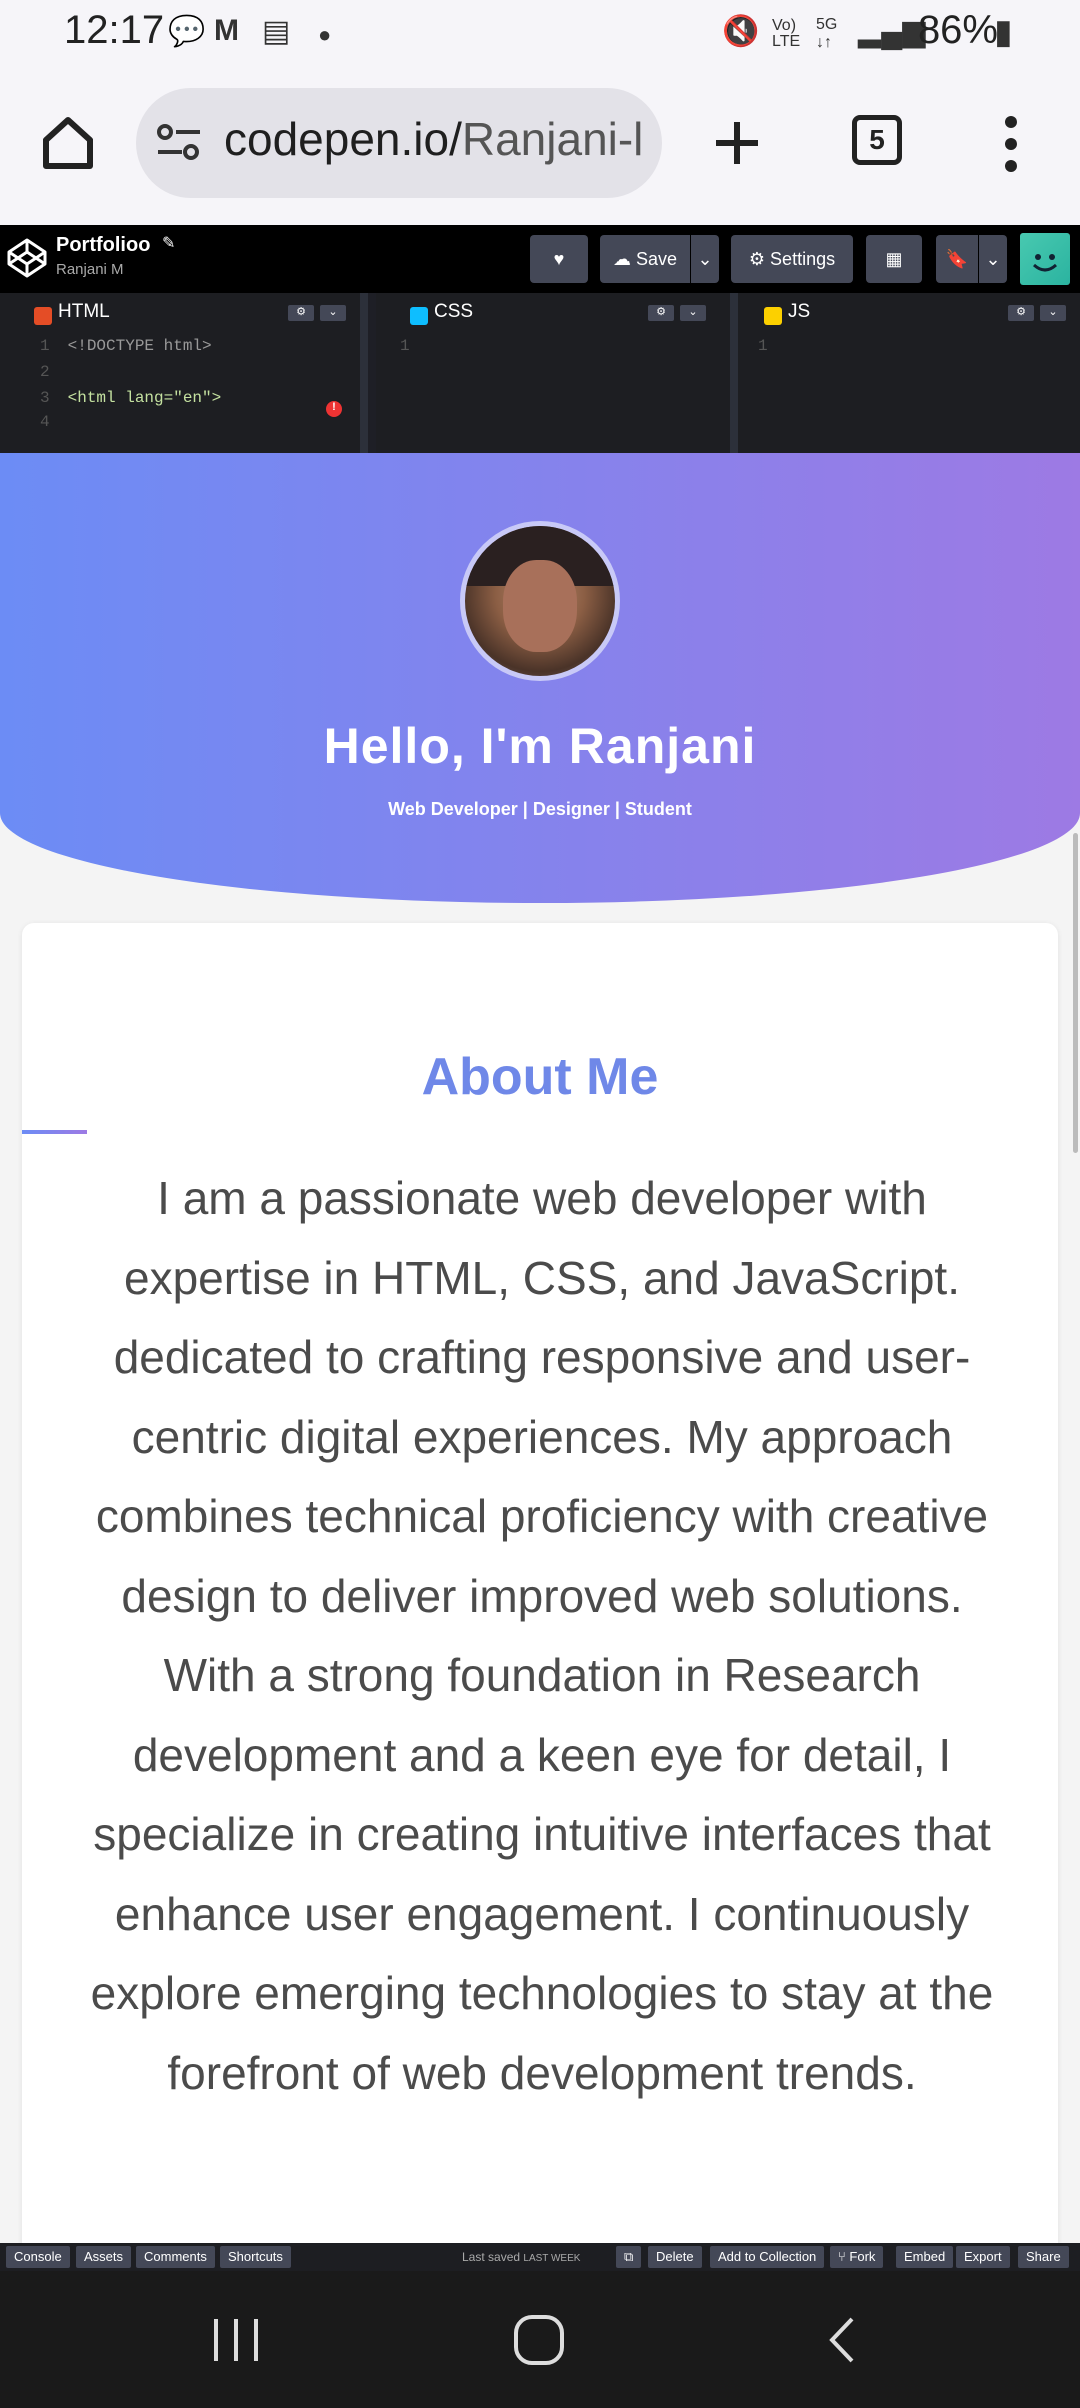  What do you see at coordinates (799, 311) in the screenshot?
I see `tab-js-label: JS` at bounding box center [799, 311].